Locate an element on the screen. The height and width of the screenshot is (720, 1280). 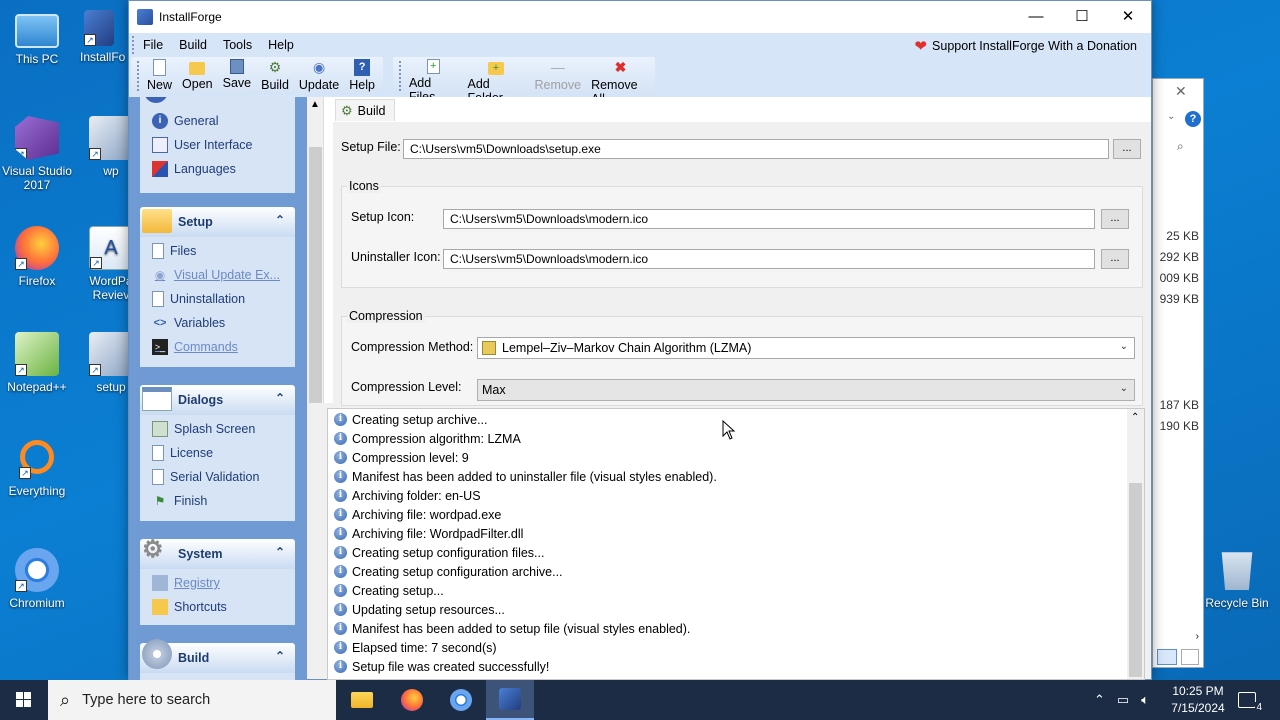
help-icon: ? is located at coordinates (1193, 119).